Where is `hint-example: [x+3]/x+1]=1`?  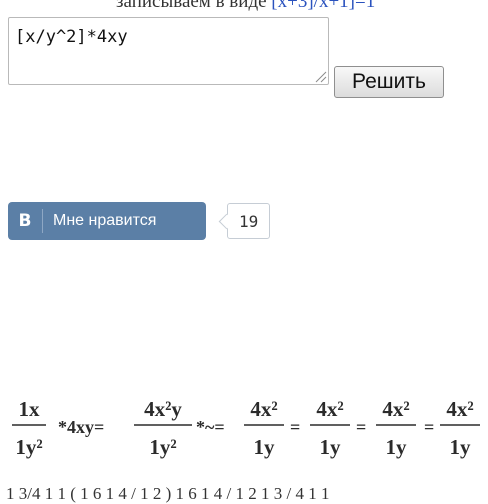 hint-example: [x+3]/x+1]=1 is located at coordinates (323, 6).